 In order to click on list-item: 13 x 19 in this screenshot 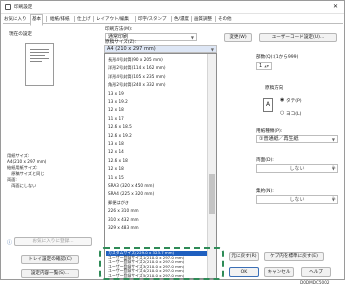, I will do `click(116, 94)`.